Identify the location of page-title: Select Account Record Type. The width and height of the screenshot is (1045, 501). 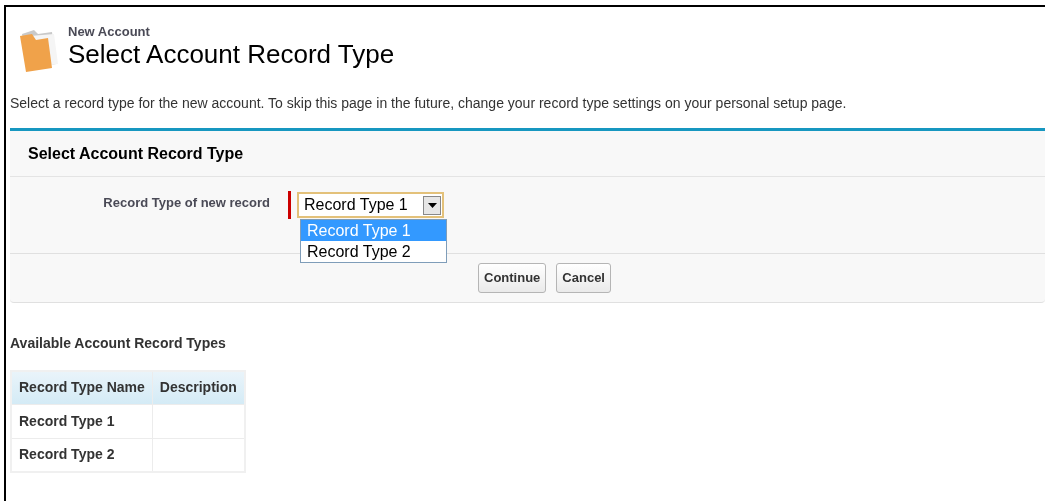
(231, 54).